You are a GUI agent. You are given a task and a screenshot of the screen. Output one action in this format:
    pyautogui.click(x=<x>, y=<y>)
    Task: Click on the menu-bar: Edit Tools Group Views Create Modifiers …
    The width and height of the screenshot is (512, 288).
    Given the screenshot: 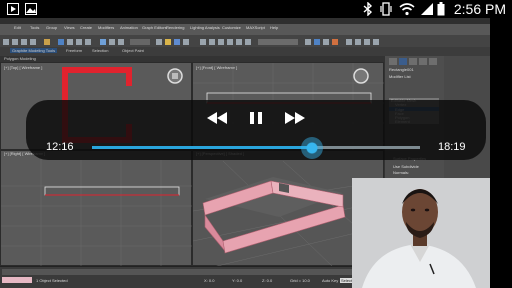 What is the action you would take?
    pyautogui.click(x=245, y=29)
    